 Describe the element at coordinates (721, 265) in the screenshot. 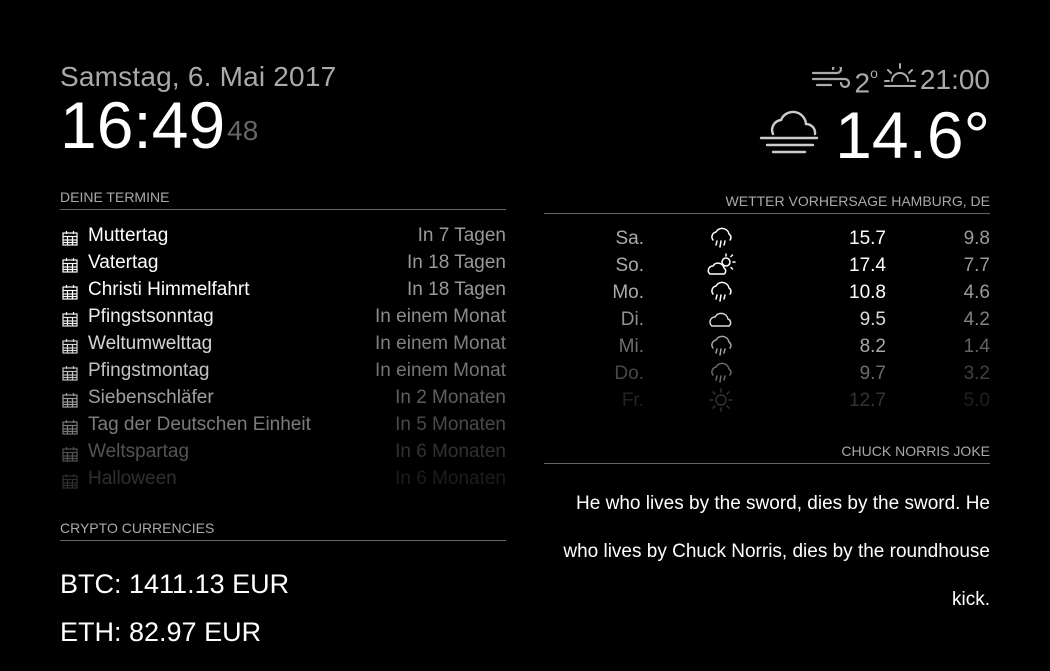

I see `partly-cloudy-icon` at that location.